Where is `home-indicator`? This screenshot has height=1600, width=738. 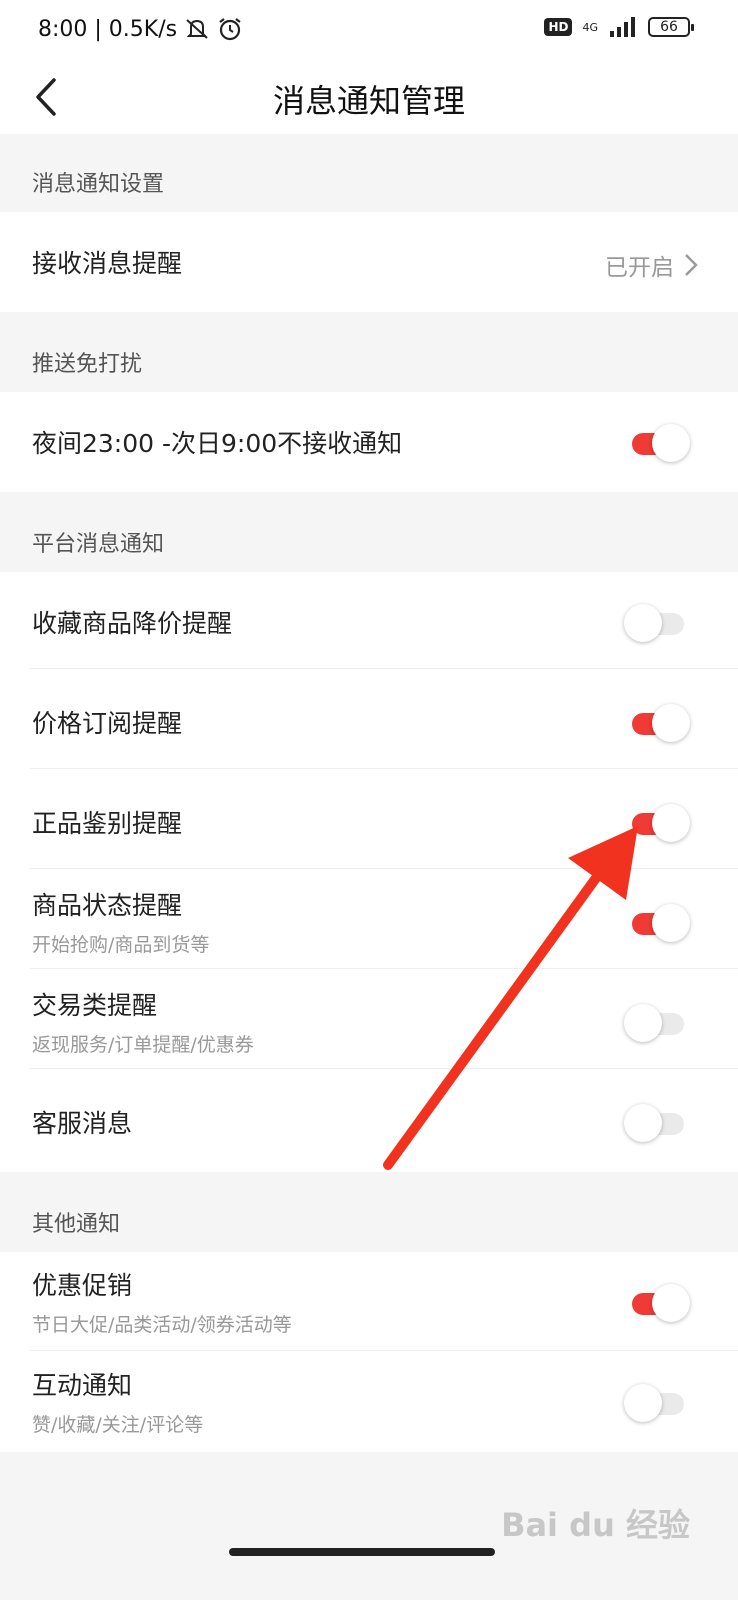 home-indicator is located at coordinates (362, 1552).